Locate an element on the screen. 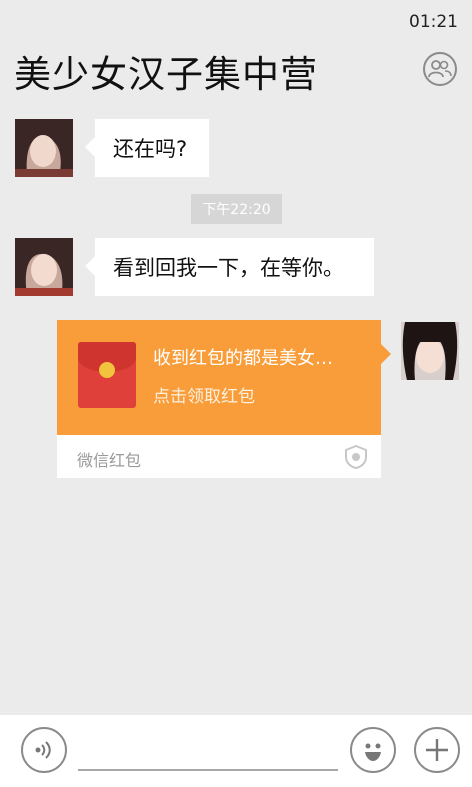 The image size is (472, 787). voice-button is located at coordinates (44, 750).